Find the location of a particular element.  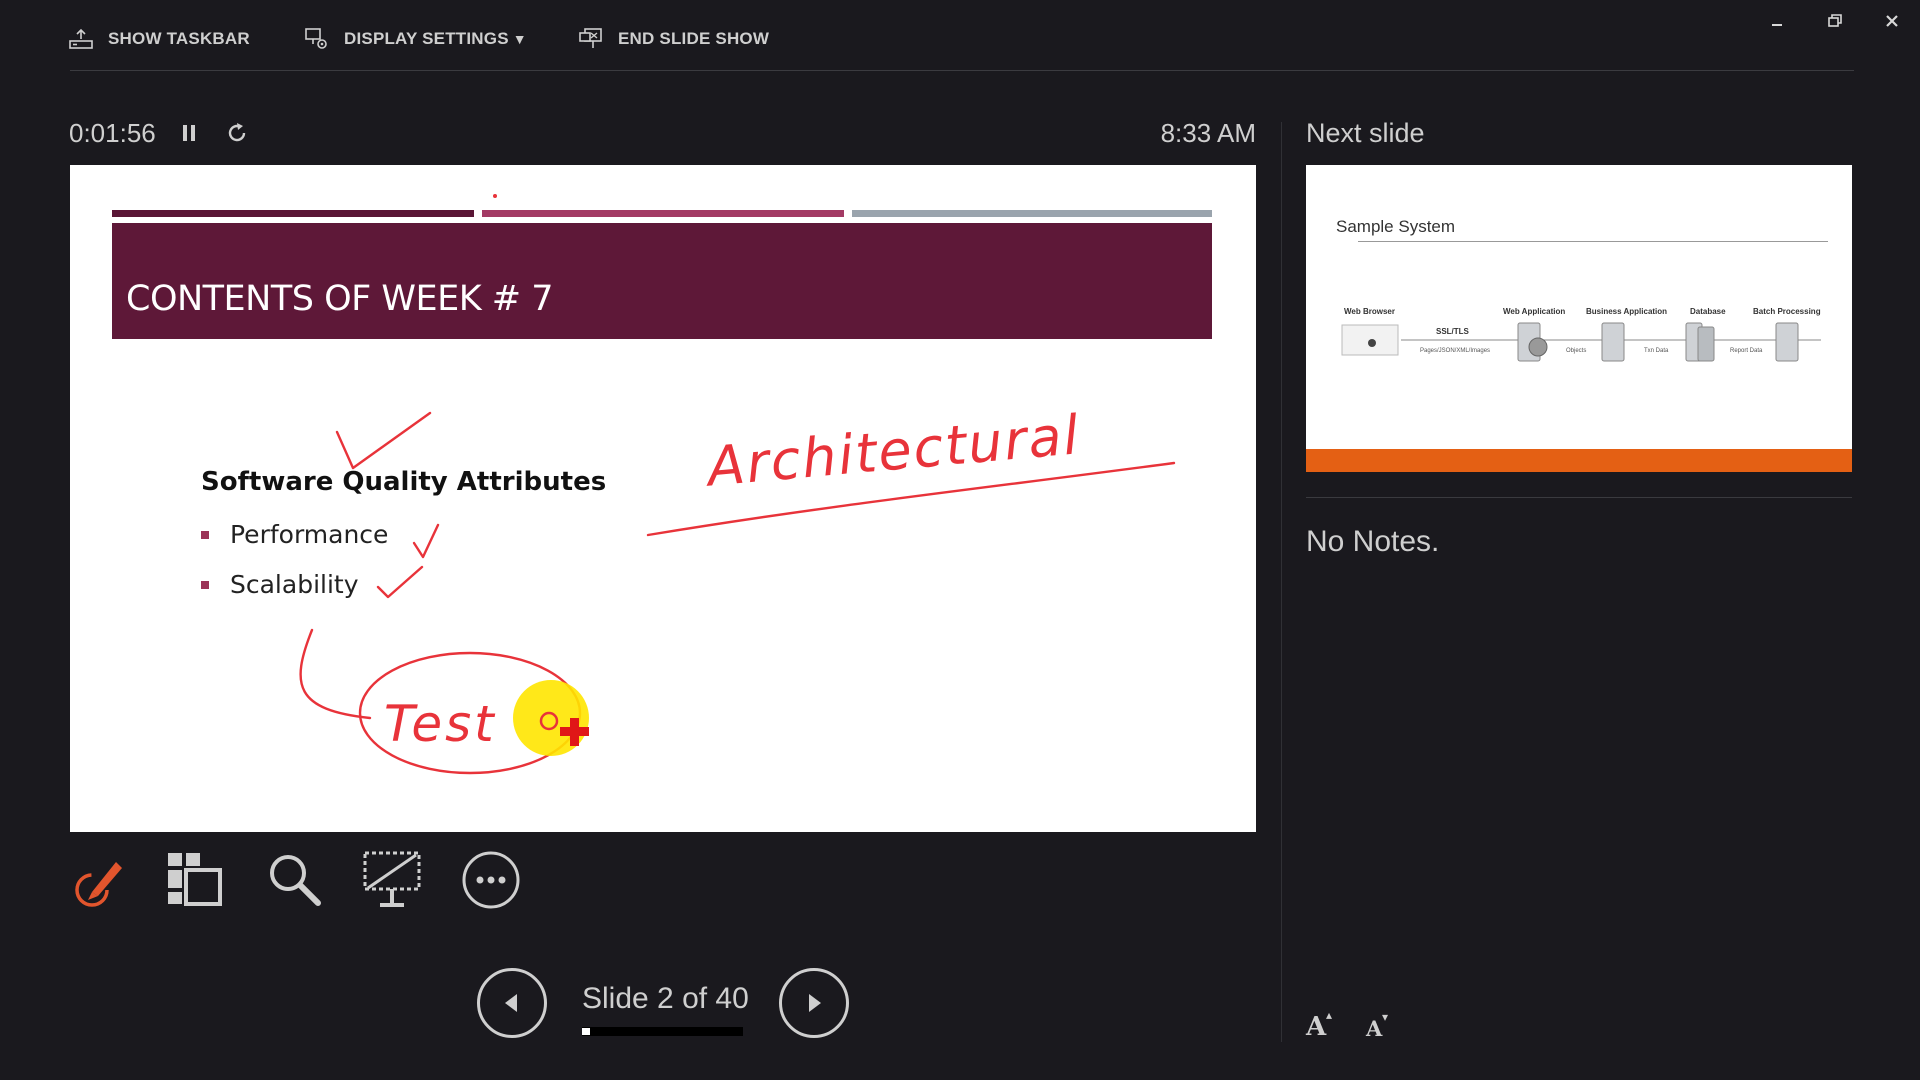

restore-button is located at coordinates (1835, 21).